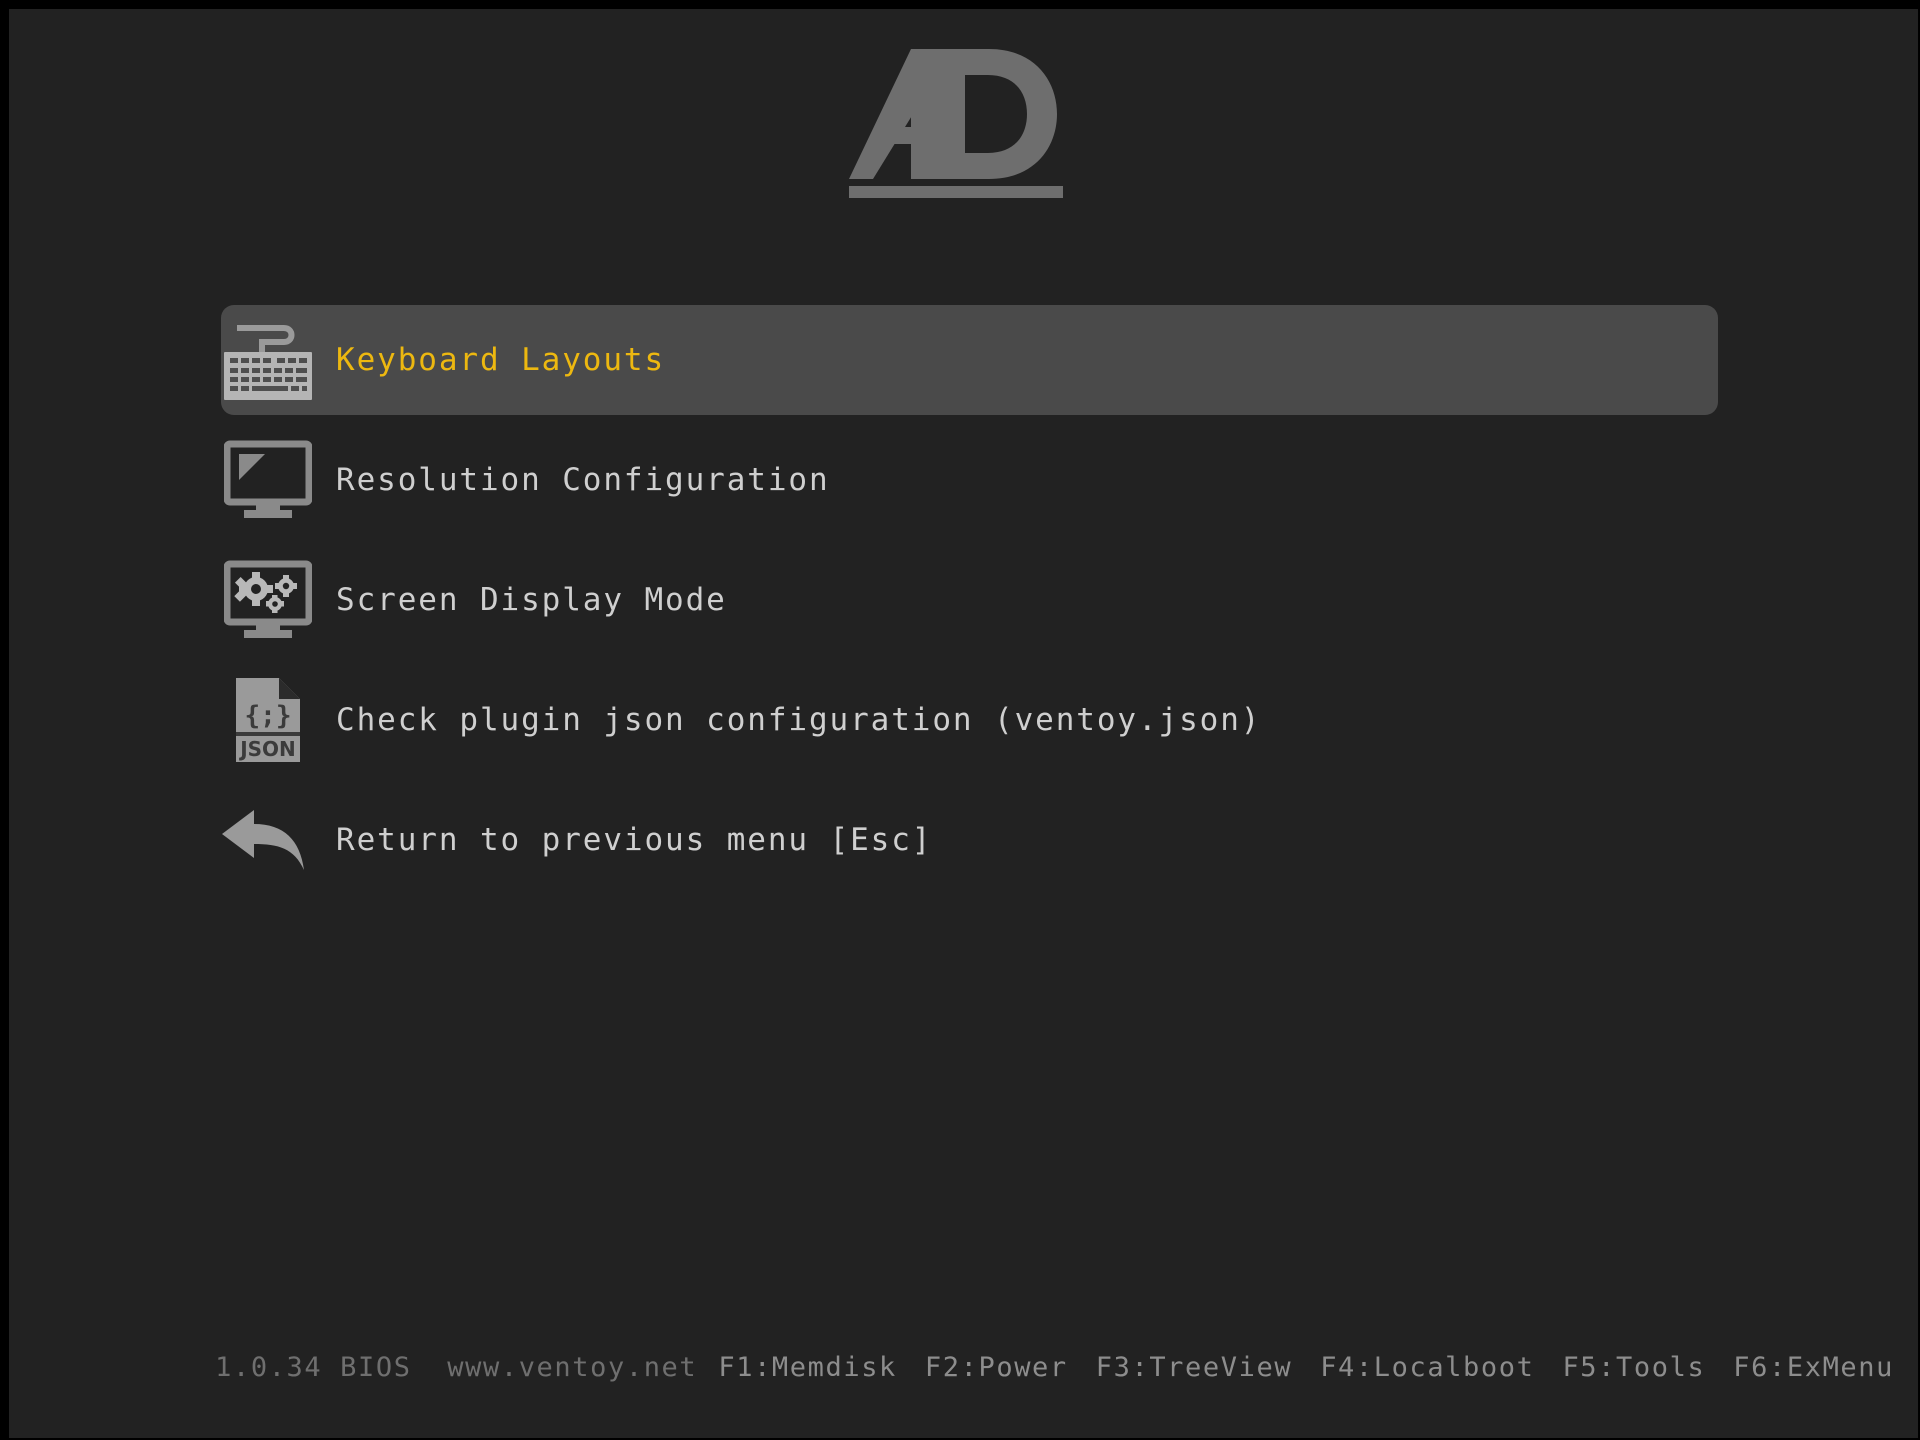  Describe the element at coordinates (267, 840) in the screenshot. I see `back-arrow-icon` at that location.